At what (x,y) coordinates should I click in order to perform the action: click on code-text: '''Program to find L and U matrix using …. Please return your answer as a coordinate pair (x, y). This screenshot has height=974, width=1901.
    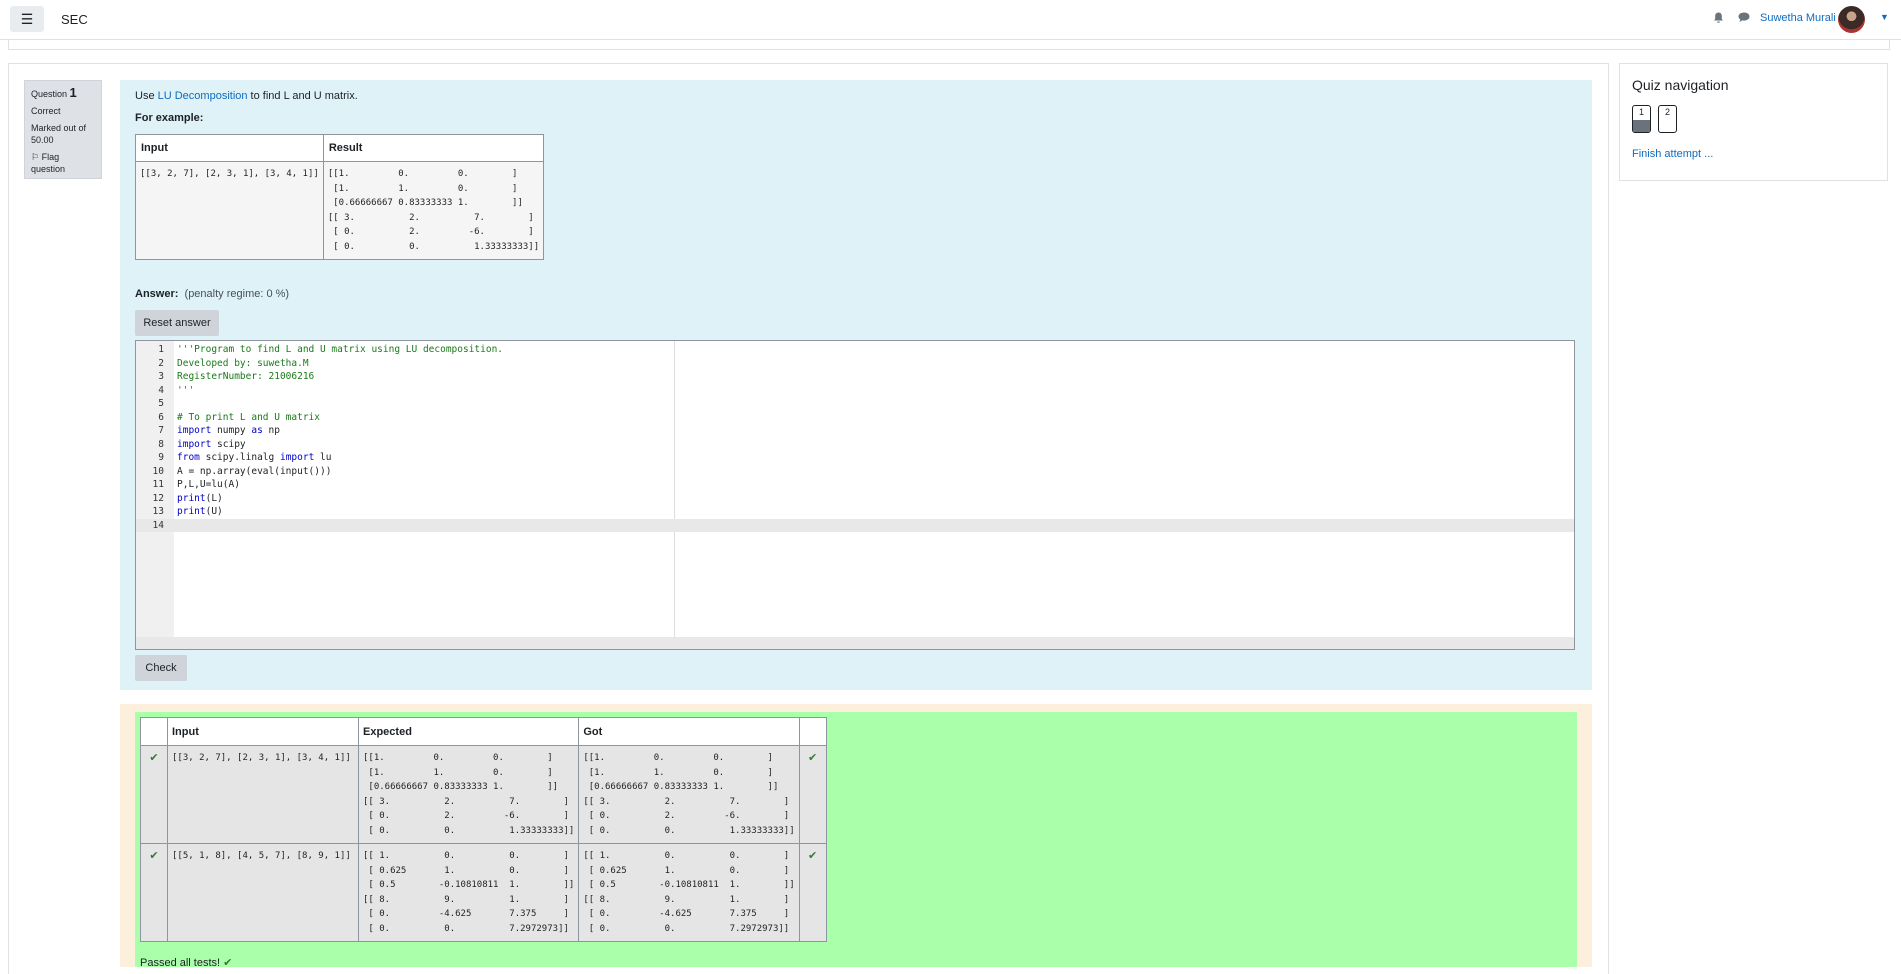
    Looking at the image, I should click on (340, 349).